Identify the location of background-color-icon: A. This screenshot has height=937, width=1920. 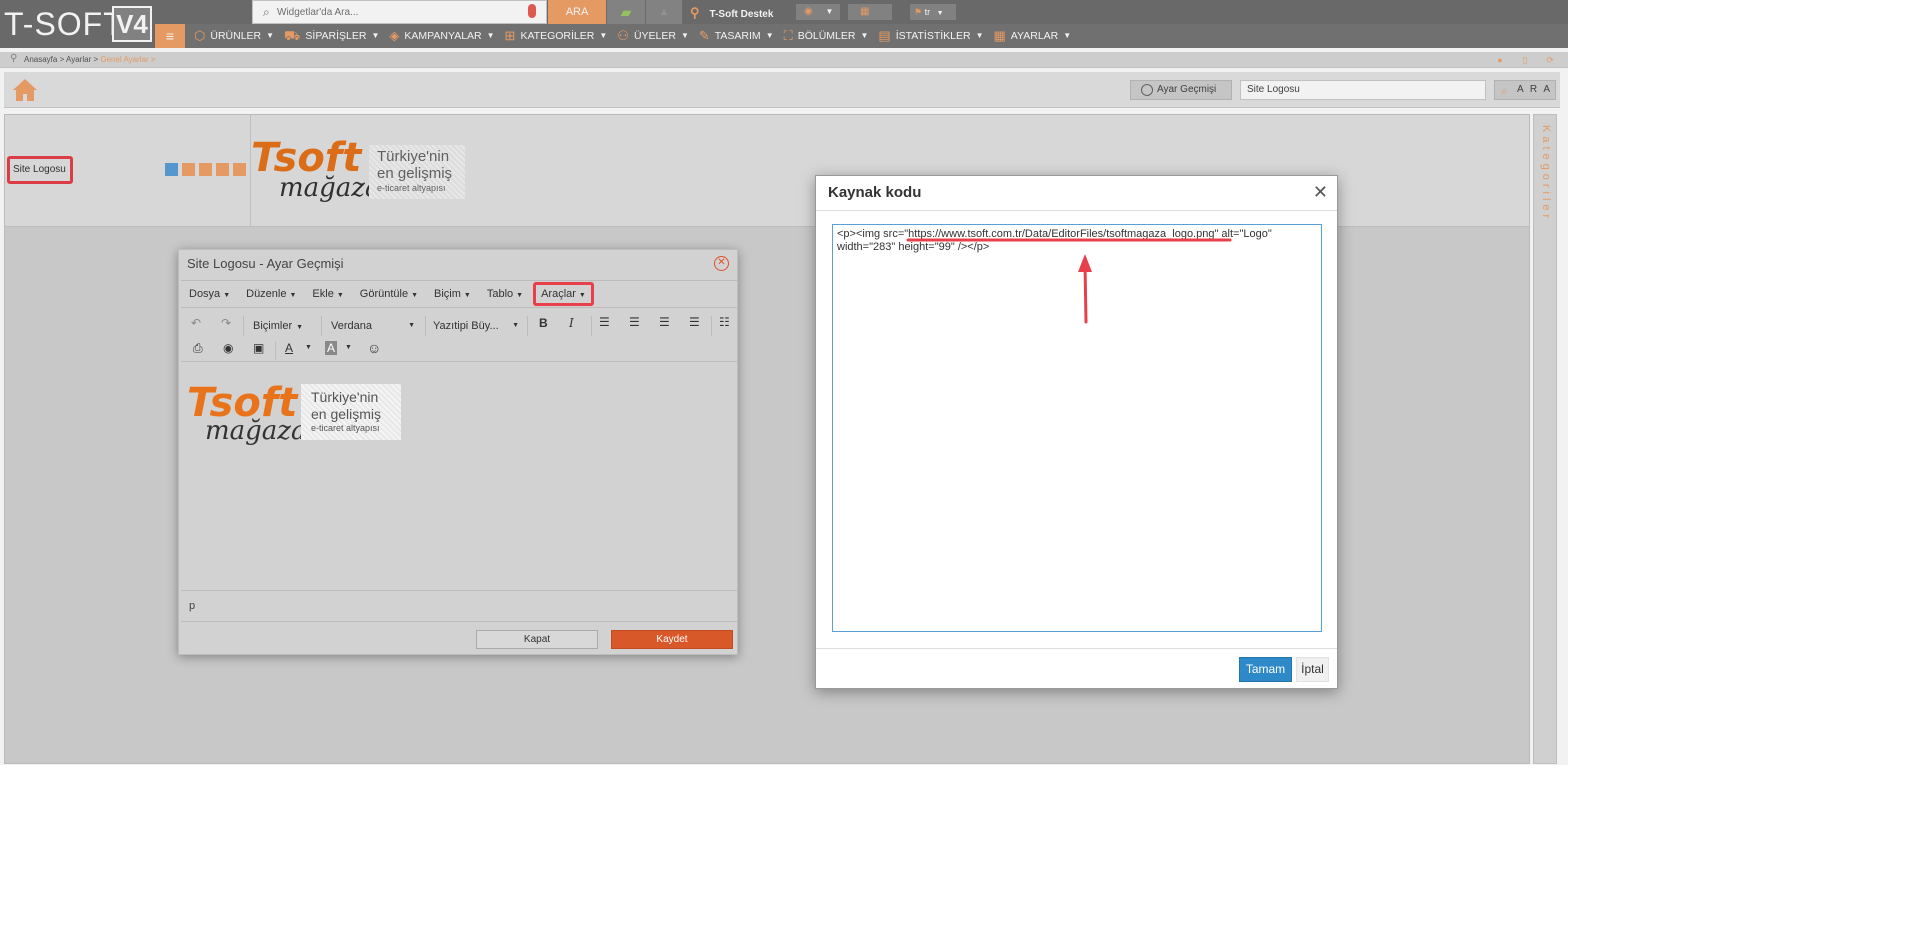
(331, 348).